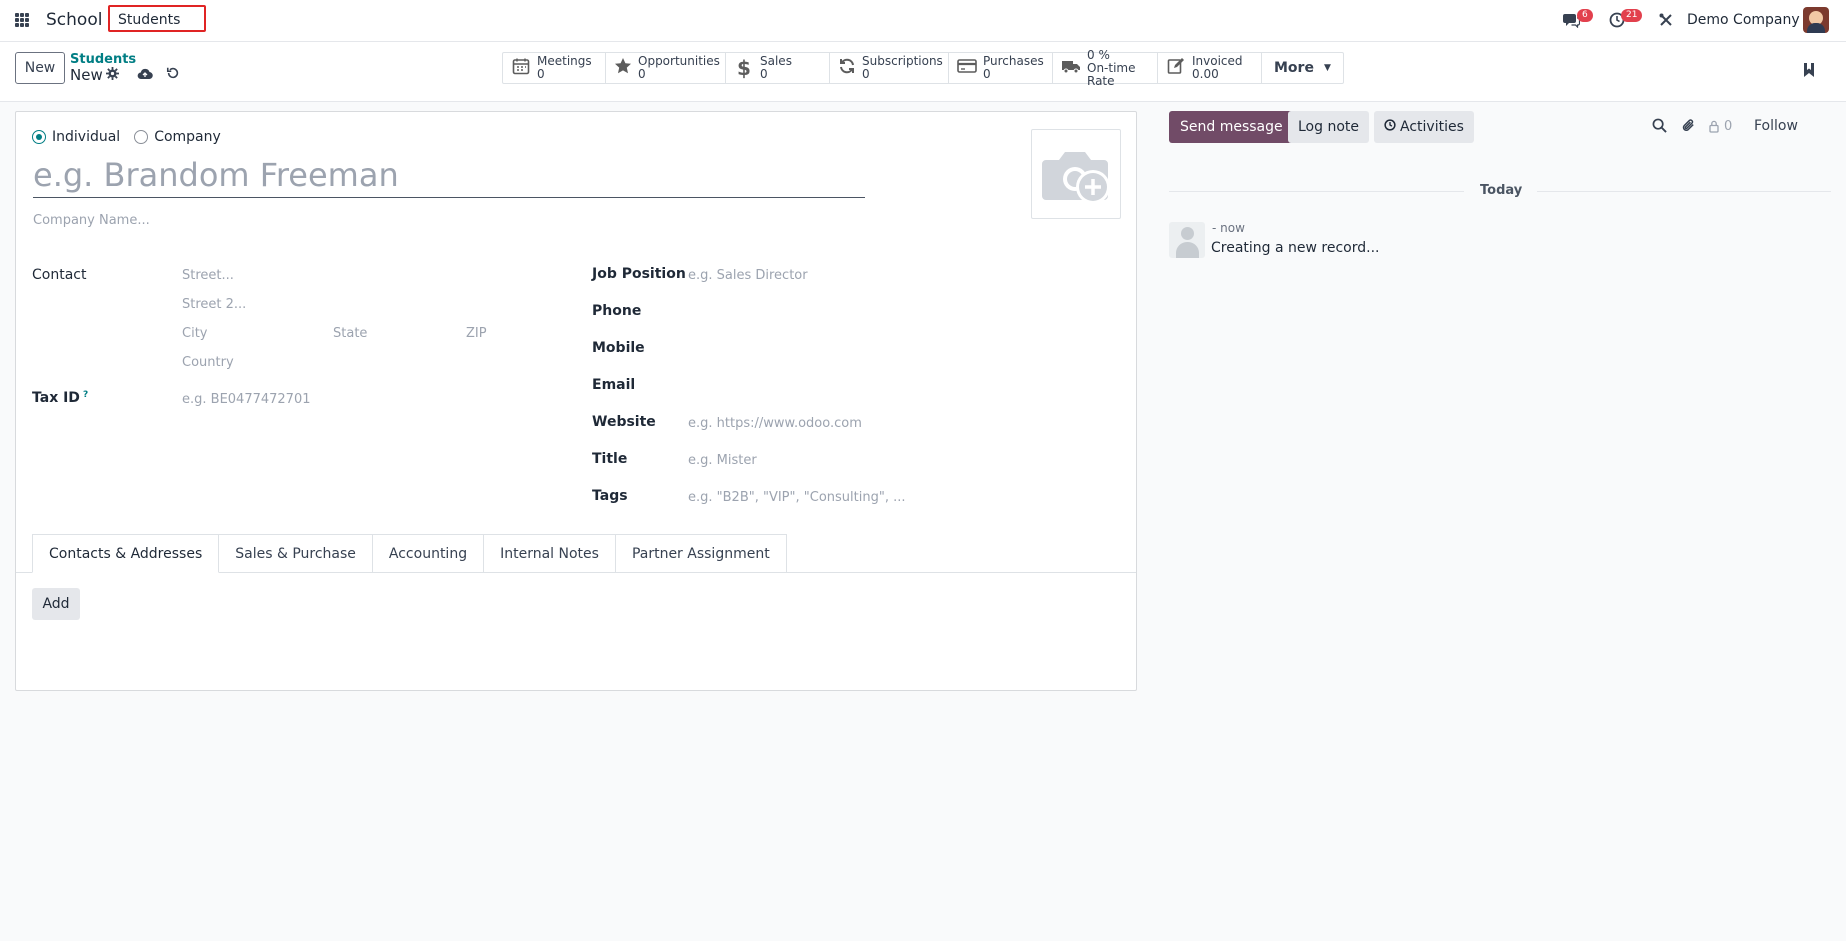 The image size is (1846, 941). Describe the element at coordinates (296, 553) in the screenshot. I see `tab-sales-purchase: Sales & Purchase` at that location.